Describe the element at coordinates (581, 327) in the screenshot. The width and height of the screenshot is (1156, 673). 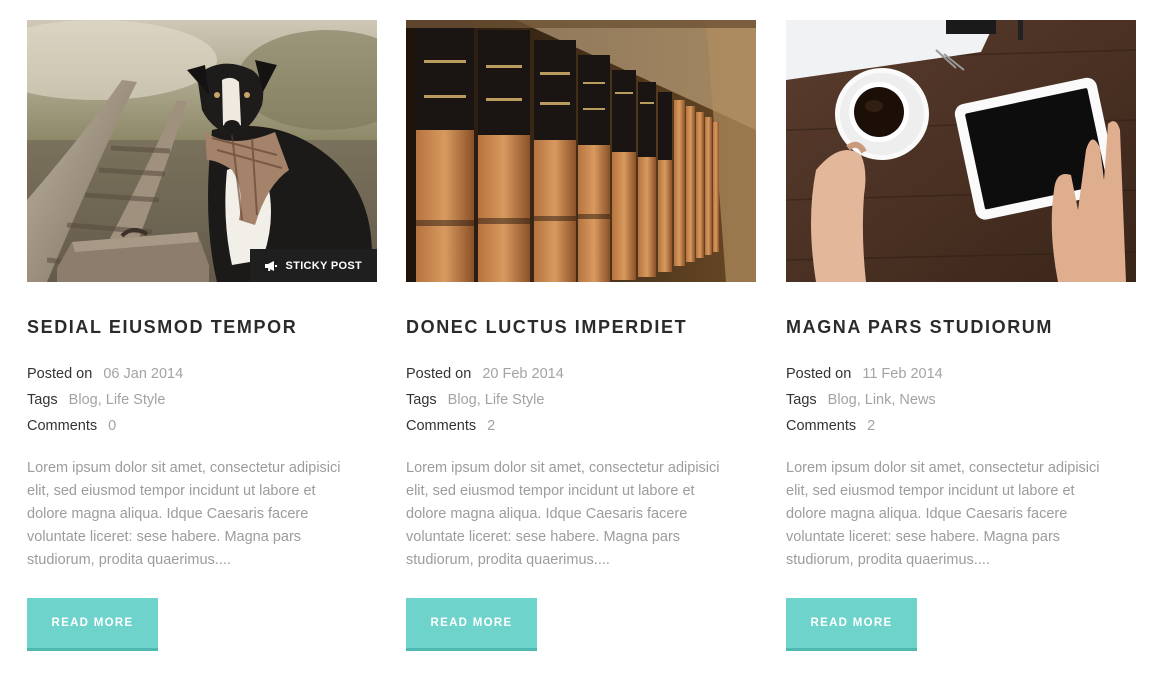
I see `post-title: DONEC LUCTUS IMPERDIET` at that location.